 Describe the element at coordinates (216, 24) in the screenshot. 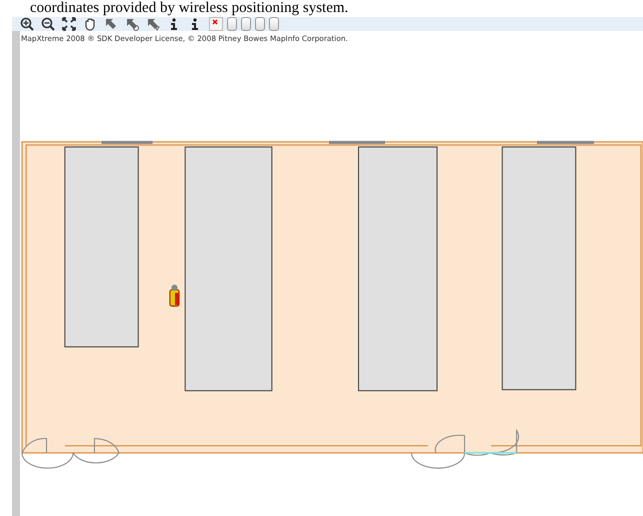

I see `broken-image-icon` at that location.